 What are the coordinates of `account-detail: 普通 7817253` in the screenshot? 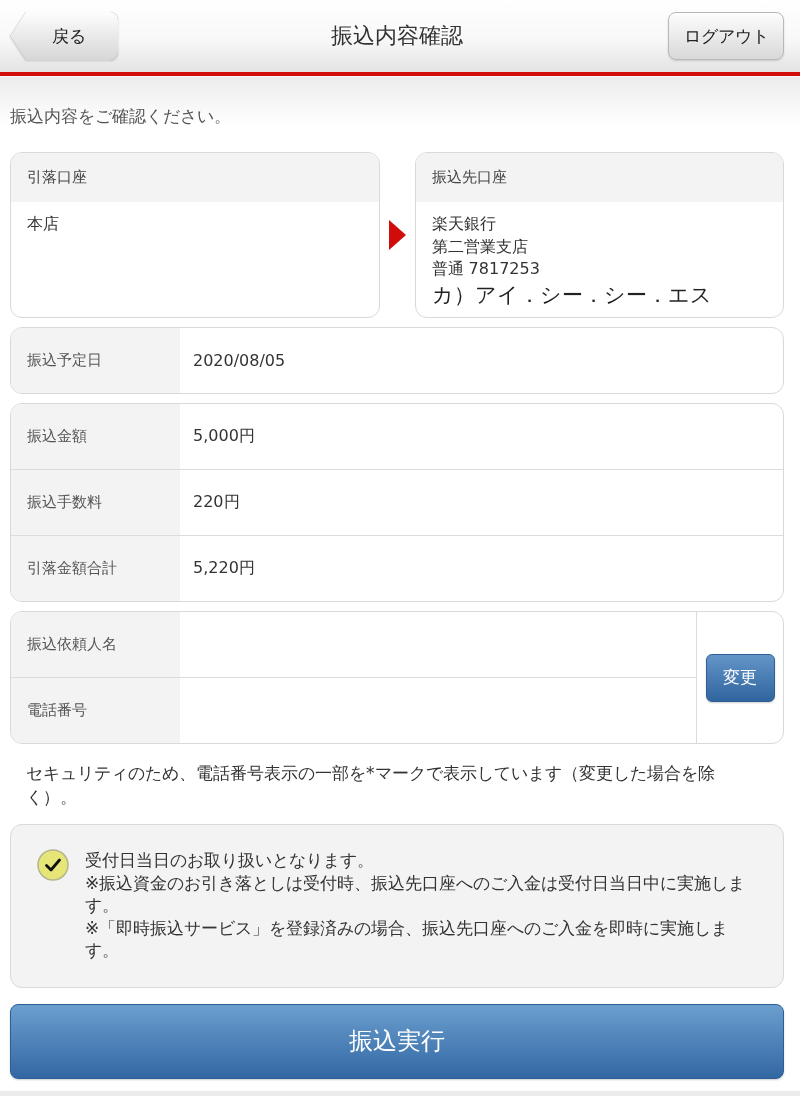 It's located at (485, 269).